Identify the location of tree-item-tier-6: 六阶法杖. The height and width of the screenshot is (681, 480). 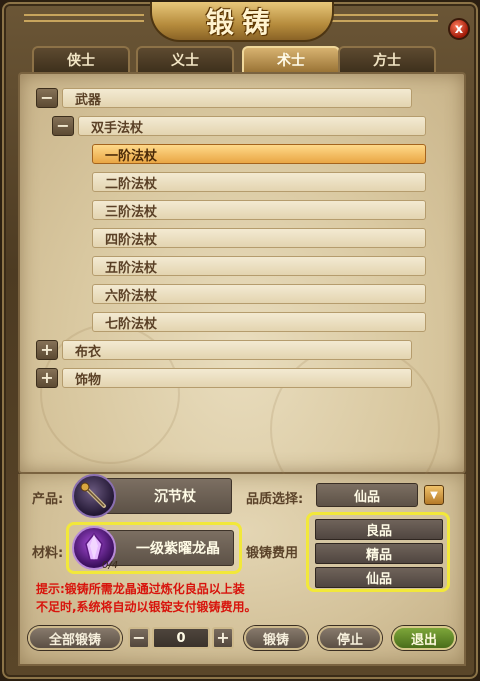
(259, 294).